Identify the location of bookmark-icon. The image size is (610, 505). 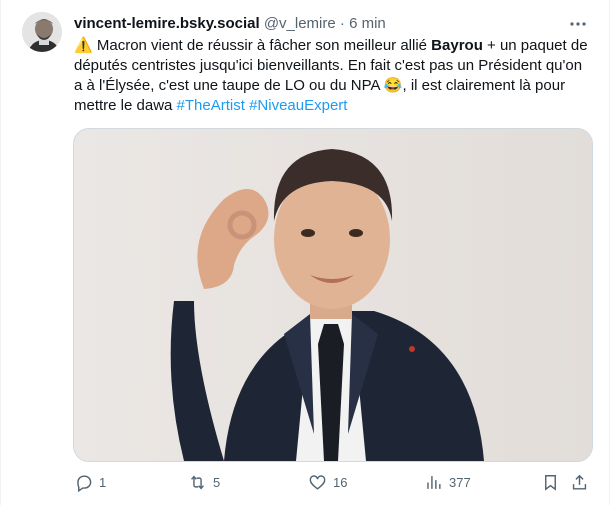
(550, 482).